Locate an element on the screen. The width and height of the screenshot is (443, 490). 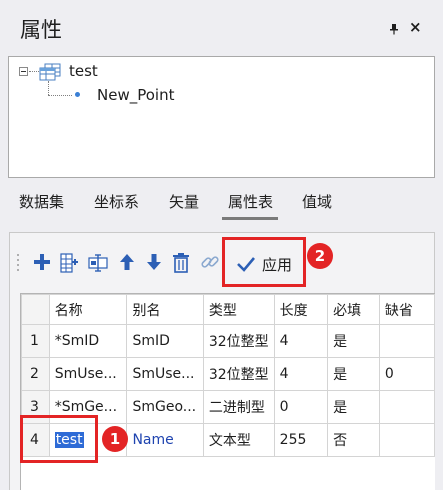
column-header-type: 类型 is located at coordinates (238, 309).